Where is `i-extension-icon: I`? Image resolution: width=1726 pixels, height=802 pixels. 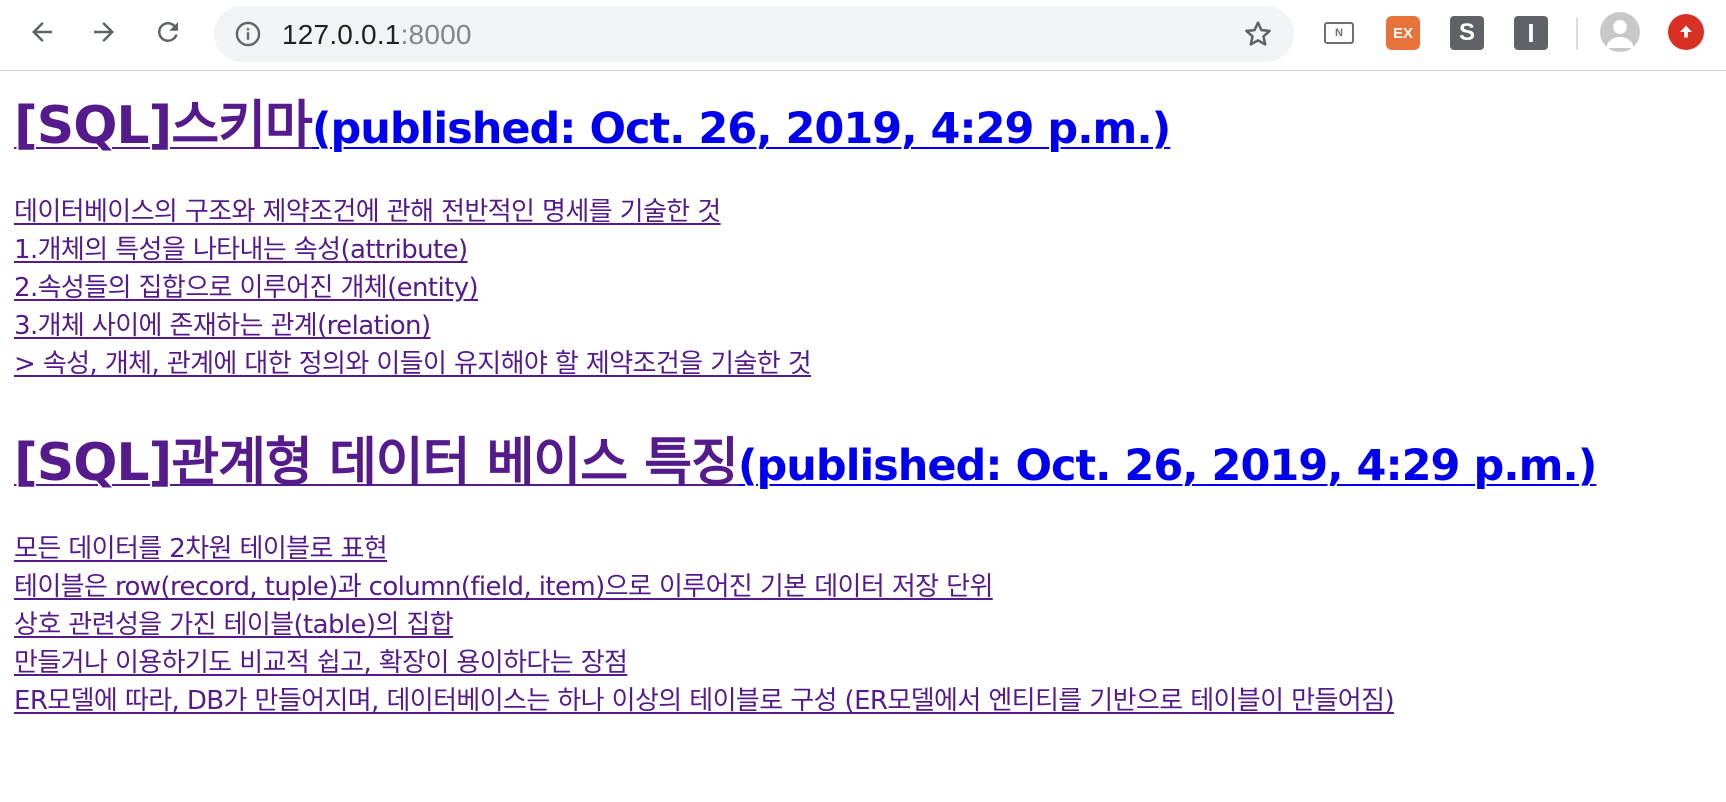 i-extension-icon: I is located at coordinates (1531, 33).